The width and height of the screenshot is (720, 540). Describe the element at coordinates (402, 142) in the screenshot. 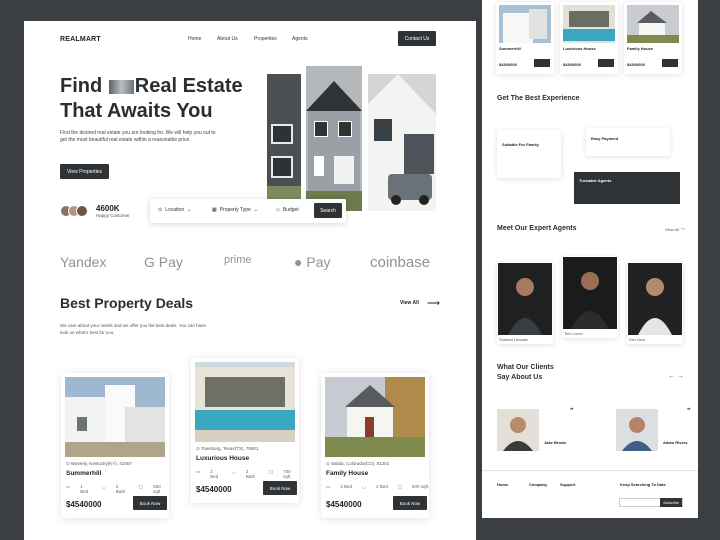

I see `hero-photo-right` at that location.